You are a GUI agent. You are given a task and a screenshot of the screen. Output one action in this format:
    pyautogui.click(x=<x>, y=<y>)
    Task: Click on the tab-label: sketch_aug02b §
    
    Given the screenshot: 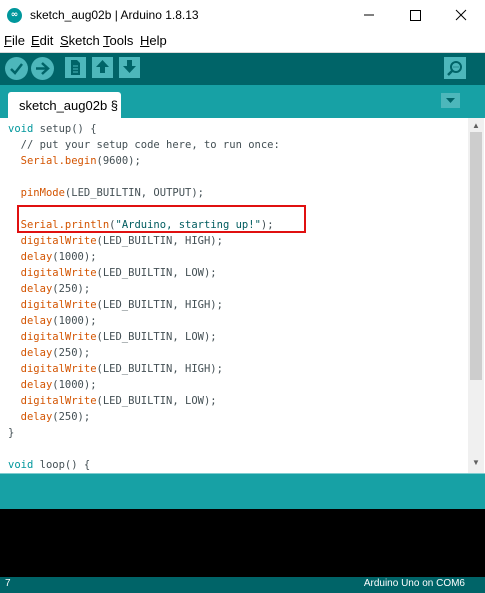 What is the action you would take?
    pyautogui.click(x=69, y=105)
    